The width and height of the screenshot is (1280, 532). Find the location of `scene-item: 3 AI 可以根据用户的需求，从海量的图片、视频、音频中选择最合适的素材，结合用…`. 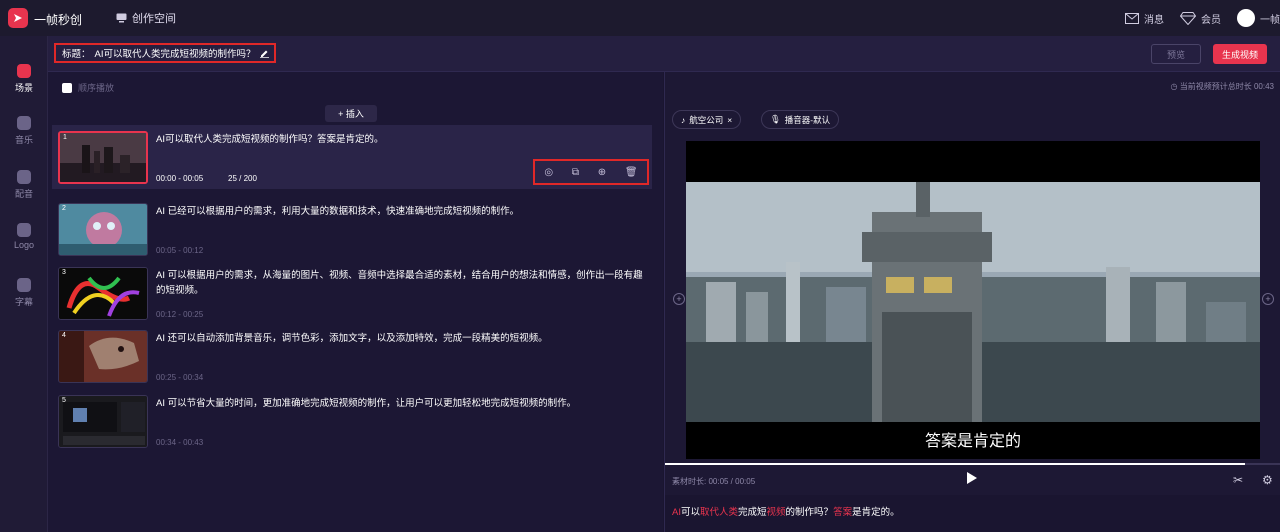

scene-item: 3 AI 可以根据用户的需求，从海量的图片、视频、音频中选择最合适的素材，结合用… is located at coordinates (352, 293).